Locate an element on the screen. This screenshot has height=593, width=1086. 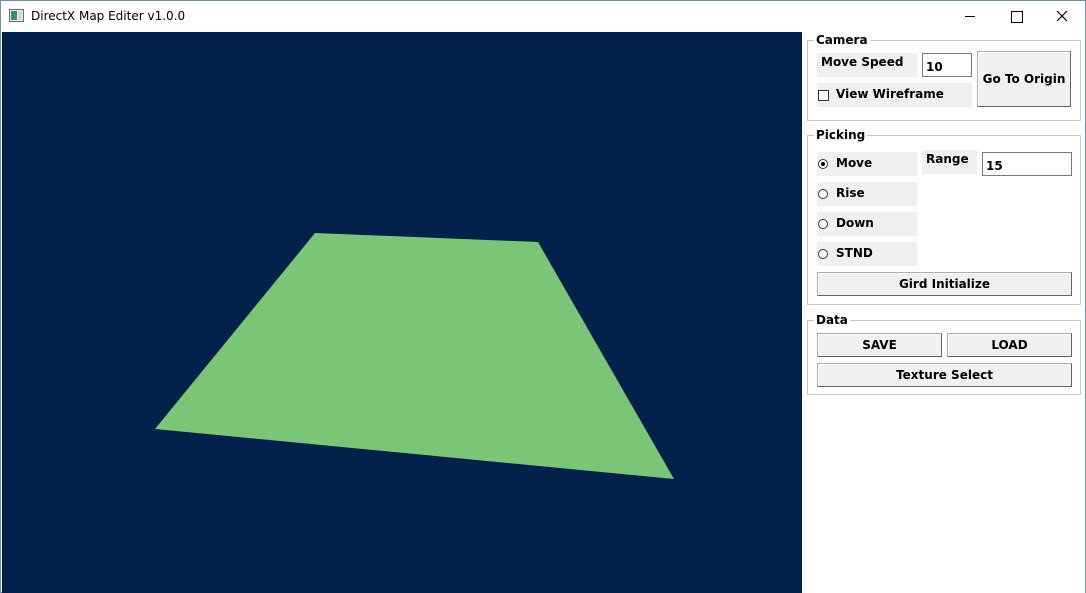
app-icon is located at coordinates (16, 15).